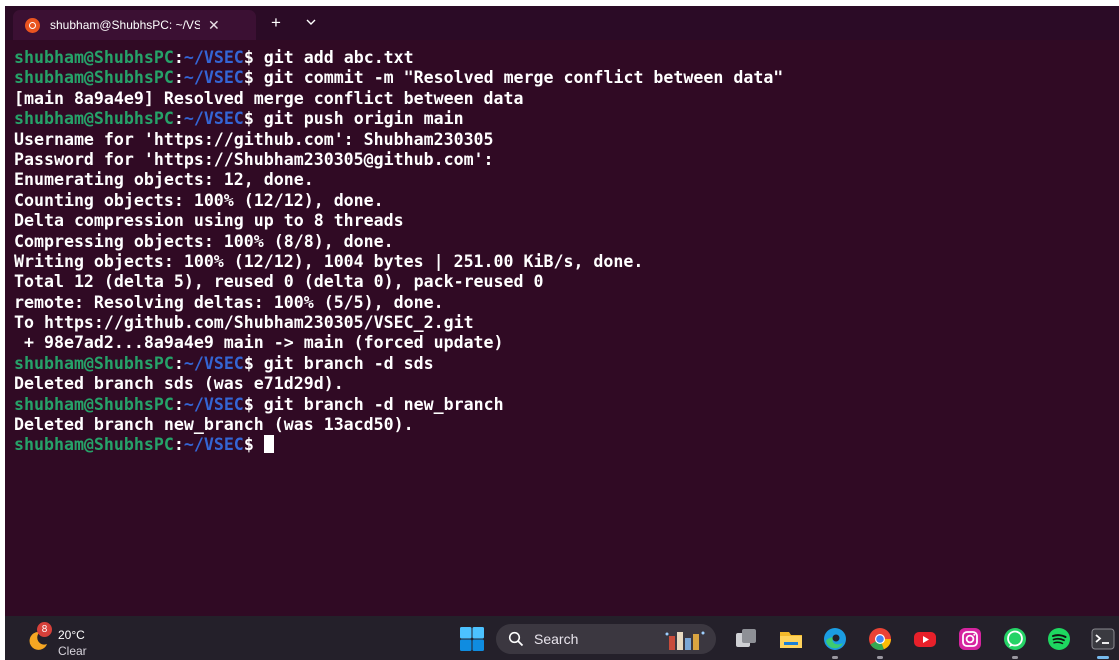 The width and height of the screenshot is (1119, 660). I want to click on search-icon, so click(516, 639).